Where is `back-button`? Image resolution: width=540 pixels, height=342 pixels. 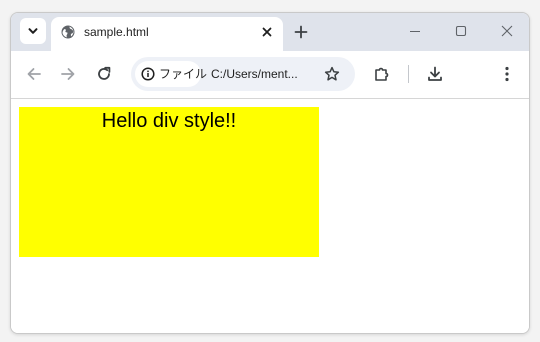 back-button is located at coordinates (34, 74).